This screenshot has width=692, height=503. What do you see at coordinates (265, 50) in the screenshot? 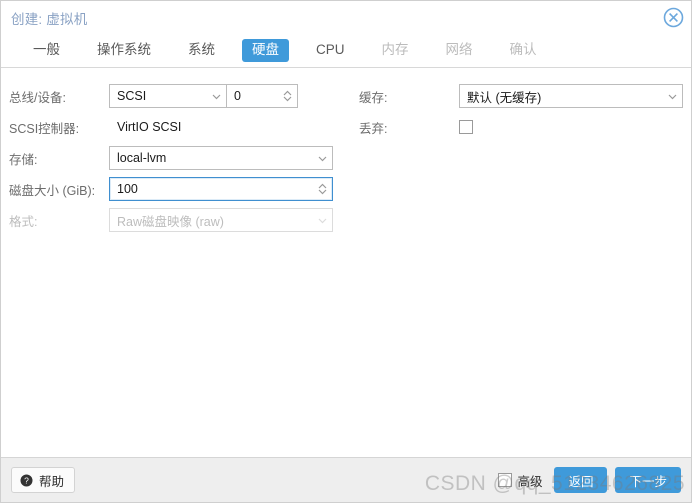
I see `tab-harddisk: 硬盘` at bounding box center [265, 50].